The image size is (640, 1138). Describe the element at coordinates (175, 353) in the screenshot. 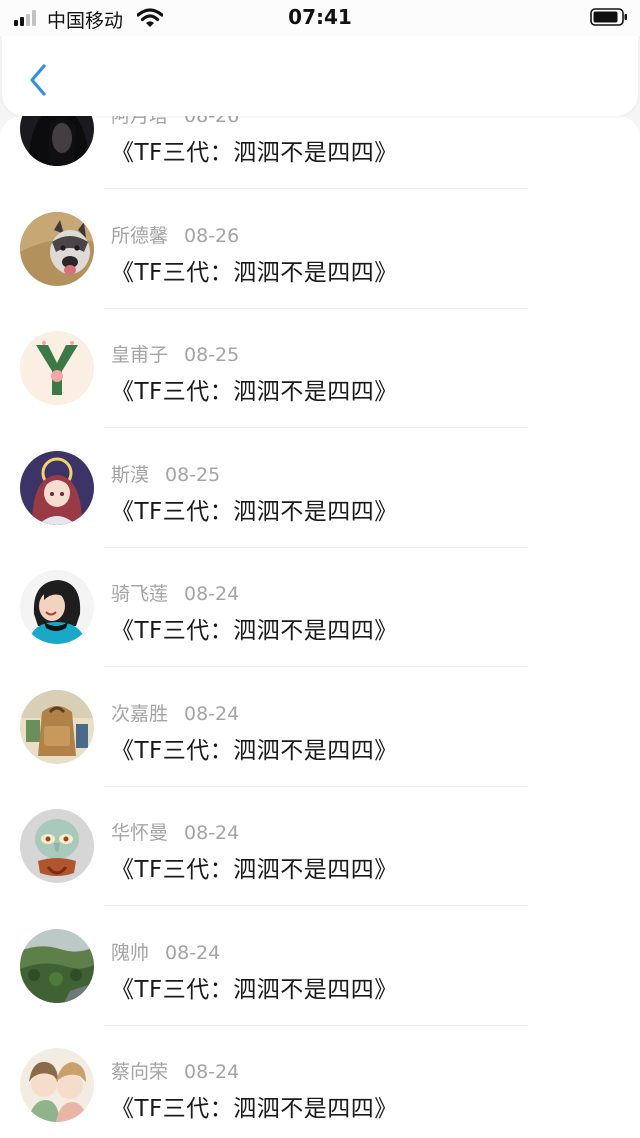

I see `commenter-info: 皇甫子 08-25` at that location.